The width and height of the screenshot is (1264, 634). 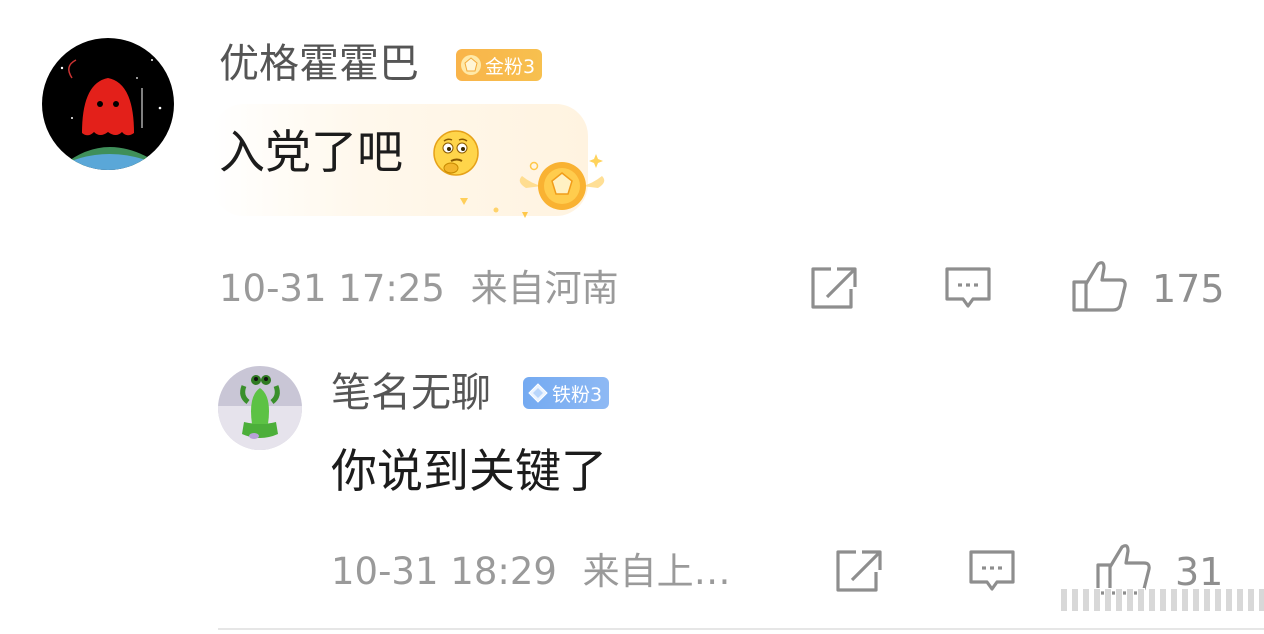 I want to click on fan-badge: 铁粉3, so click(x=566, y=393).